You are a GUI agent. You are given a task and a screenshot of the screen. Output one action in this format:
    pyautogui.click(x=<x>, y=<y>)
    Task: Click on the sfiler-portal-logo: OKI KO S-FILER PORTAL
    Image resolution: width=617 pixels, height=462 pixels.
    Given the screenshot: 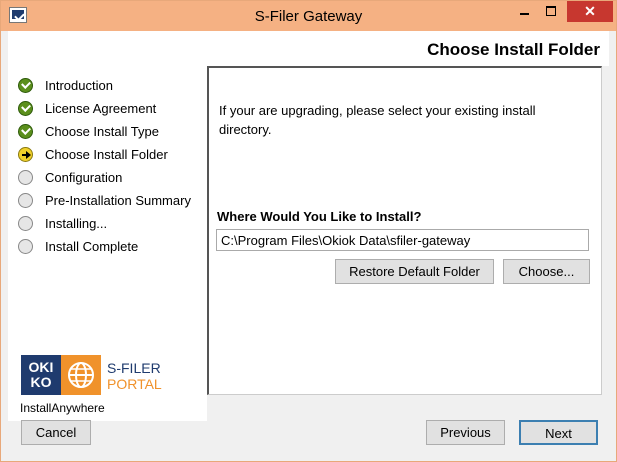 What is the action you would take?
    pyautogui.click(x=91, y=375)
    